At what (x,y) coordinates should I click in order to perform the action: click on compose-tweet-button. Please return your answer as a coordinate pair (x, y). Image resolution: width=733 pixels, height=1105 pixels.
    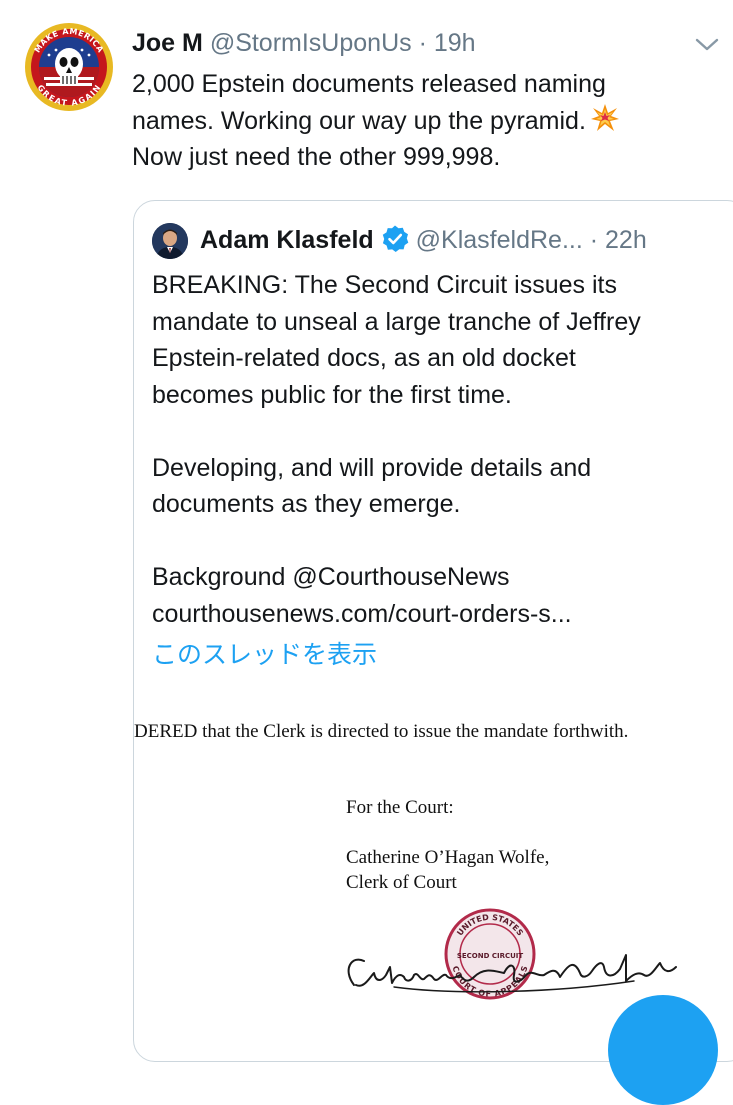
    Looking at the image, I should click on (663, 1050).